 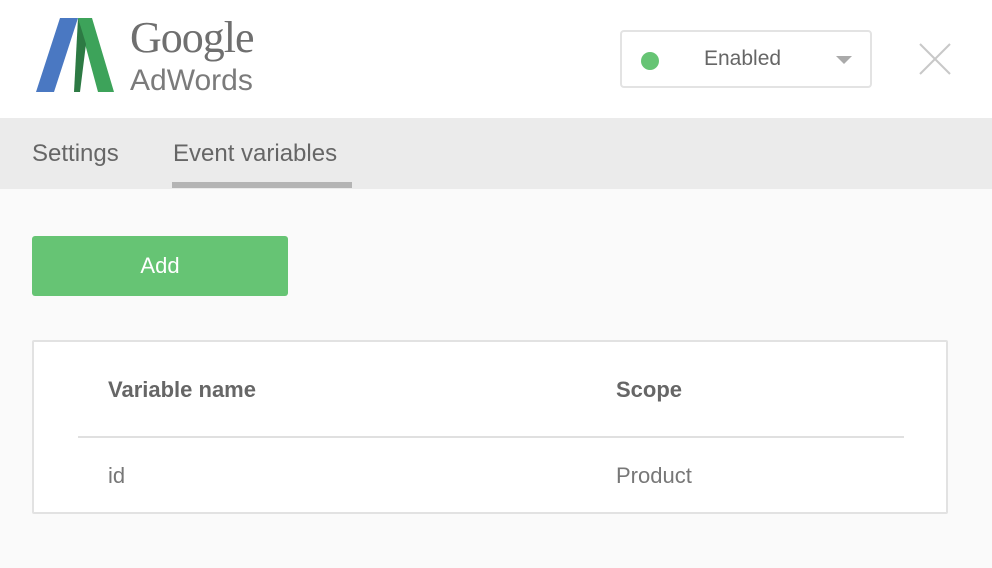 What do you see at coordinates (654, 476) in the screenshot?
I see `table-row-scope: Product` at bounding box center [654, 476].